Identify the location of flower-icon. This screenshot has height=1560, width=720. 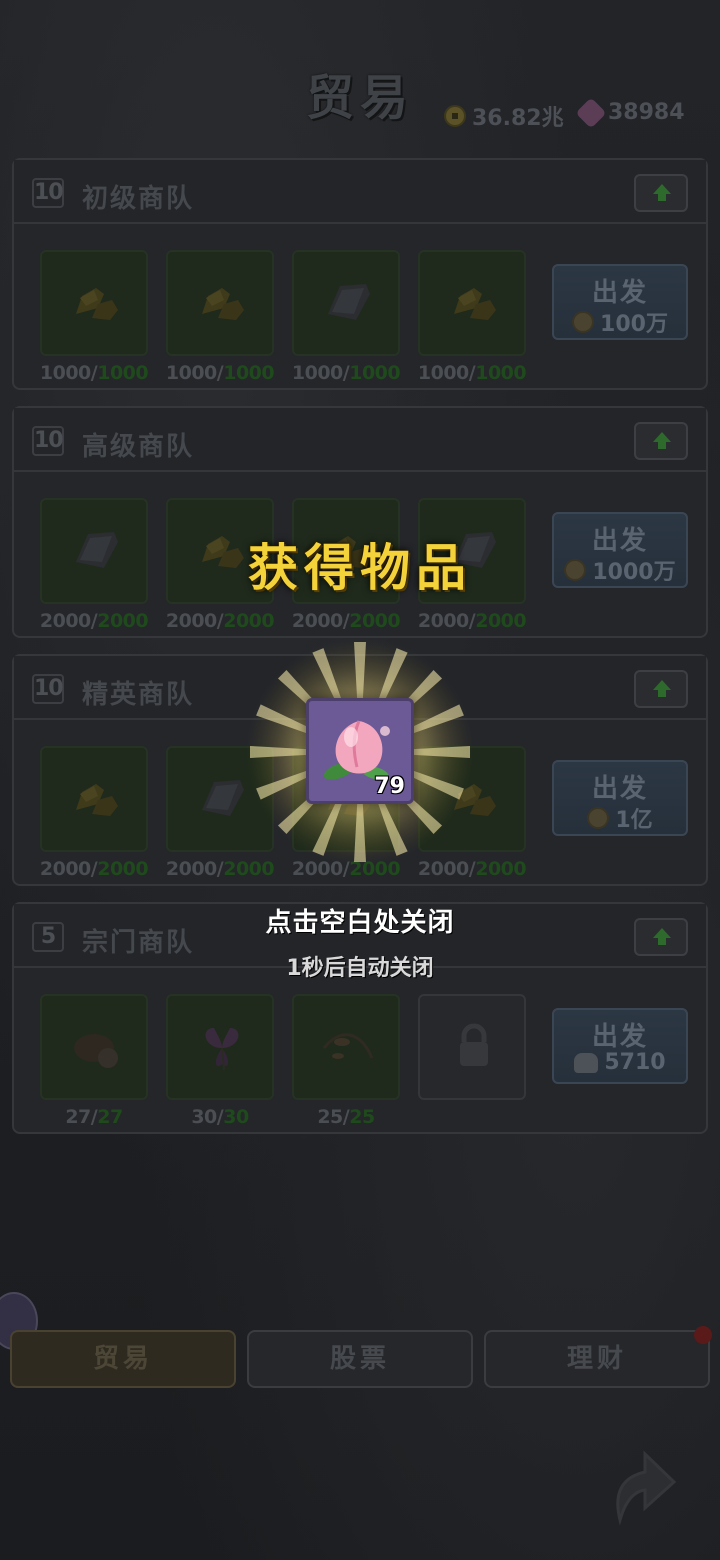
(222, 1046).